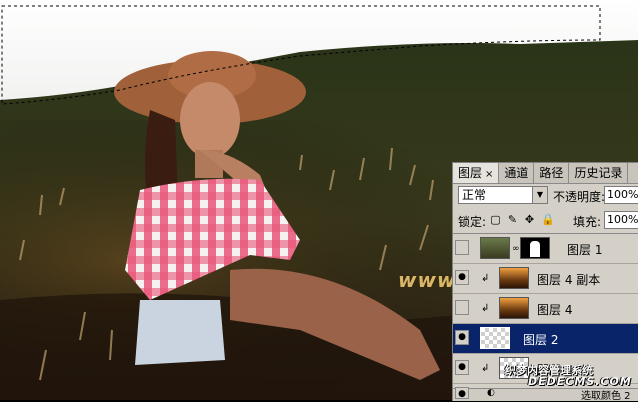  Describe the element at coordinates (541, 340) in the screenshot. I see `layer-name: 图层 2` at that location.